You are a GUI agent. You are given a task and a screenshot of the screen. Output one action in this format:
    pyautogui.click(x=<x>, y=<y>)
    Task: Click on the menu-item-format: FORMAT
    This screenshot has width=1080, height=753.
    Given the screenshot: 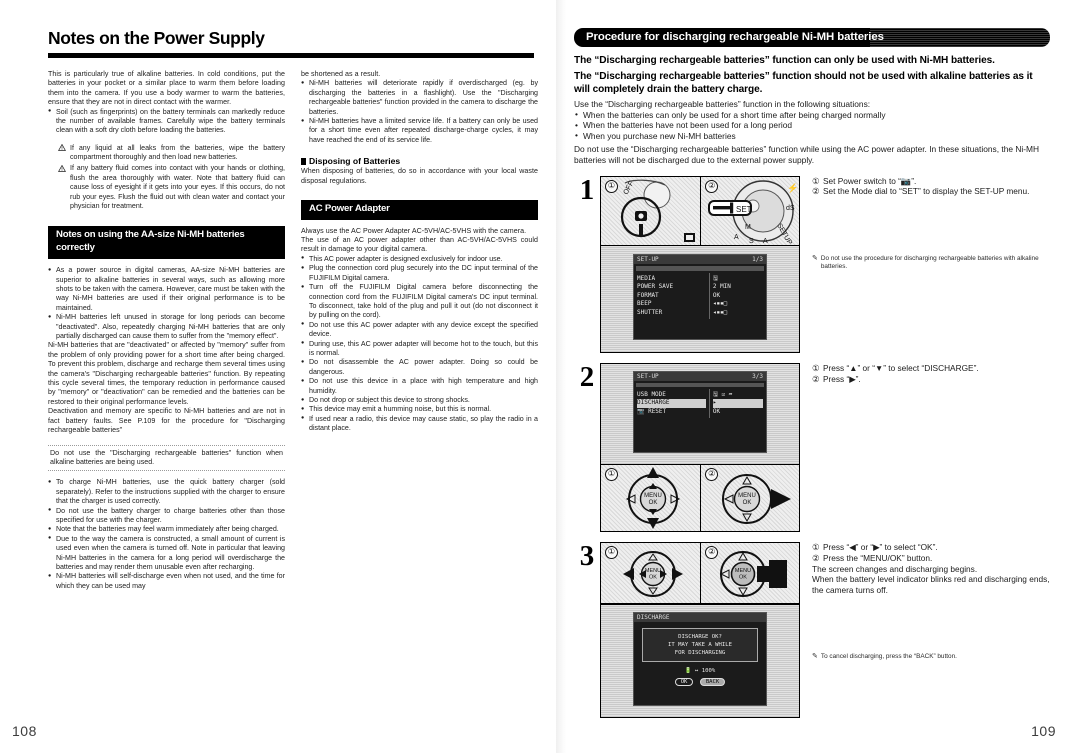 What is the action you would take?
    pyautogui.click(x=671, y=296)
    